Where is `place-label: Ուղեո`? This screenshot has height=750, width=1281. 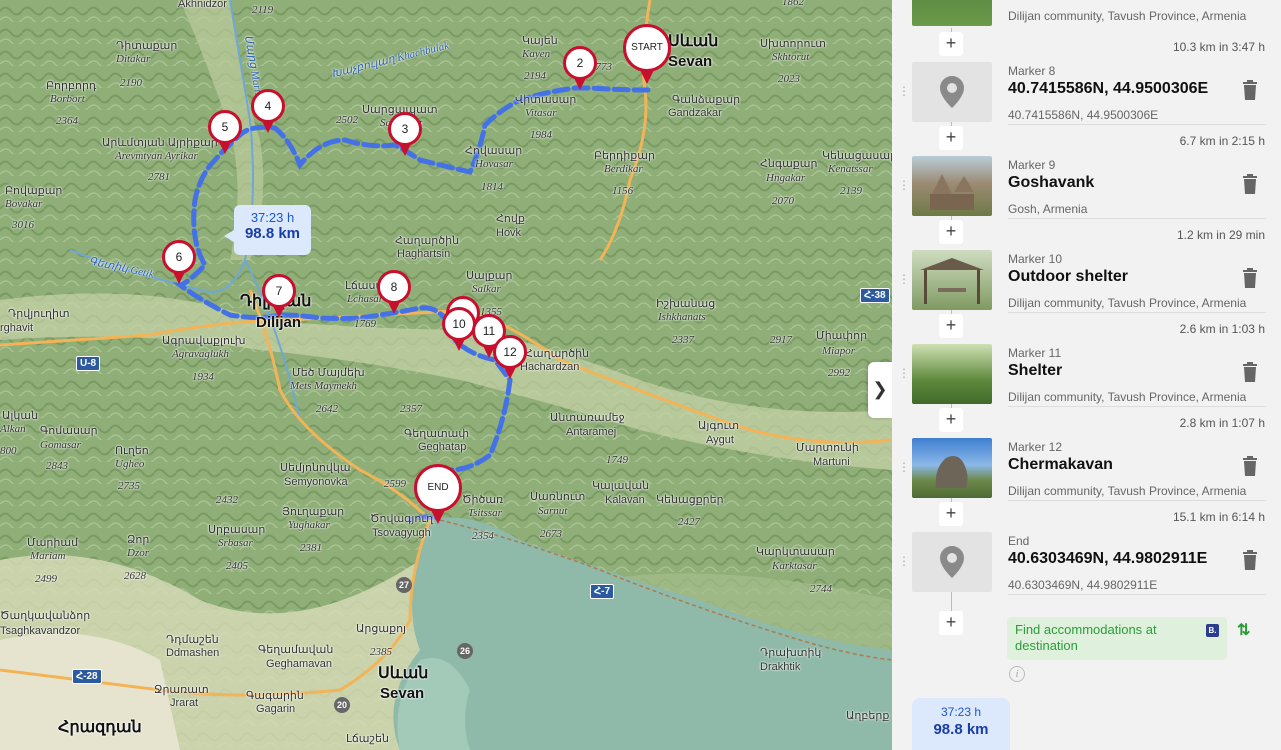
place-label: Ուղեո is located at coordinates (132, 451).